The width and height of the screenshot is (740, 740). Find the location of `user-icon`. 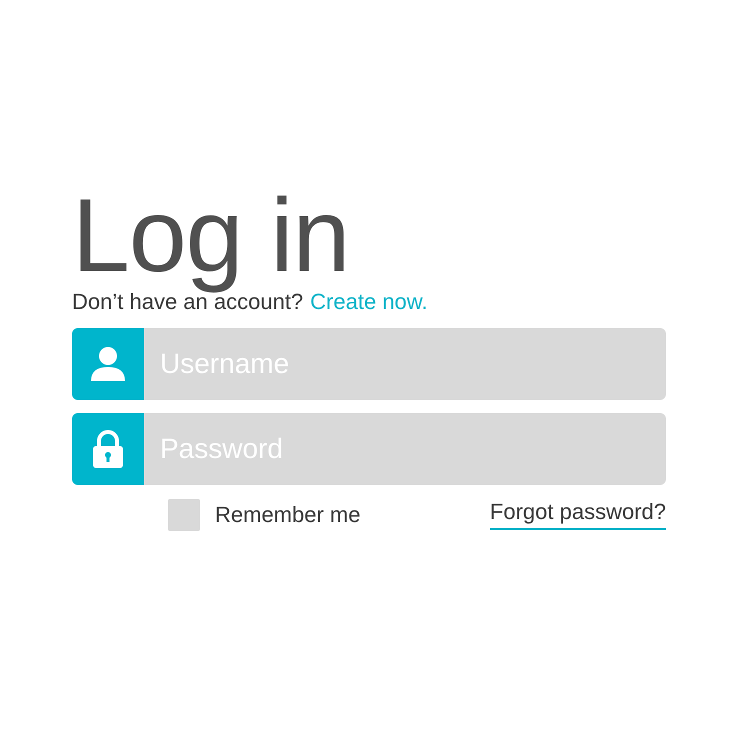

user-icon is located at coordinates (108, 363).